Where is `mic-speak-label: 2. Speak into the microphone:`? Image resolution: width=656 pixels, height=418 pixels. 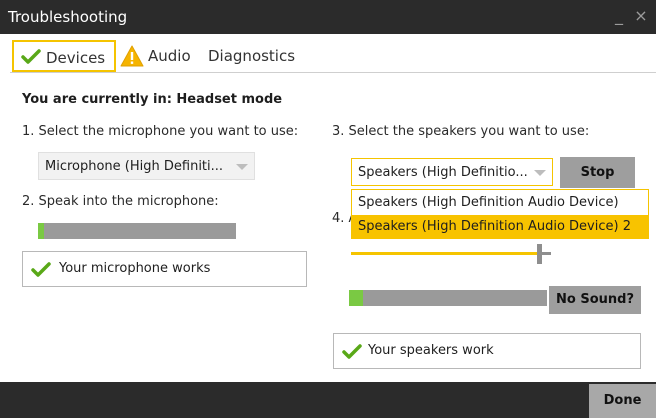 mic-speak-label: 2. Speak into the microphone: is located at coordinates (120, 201).